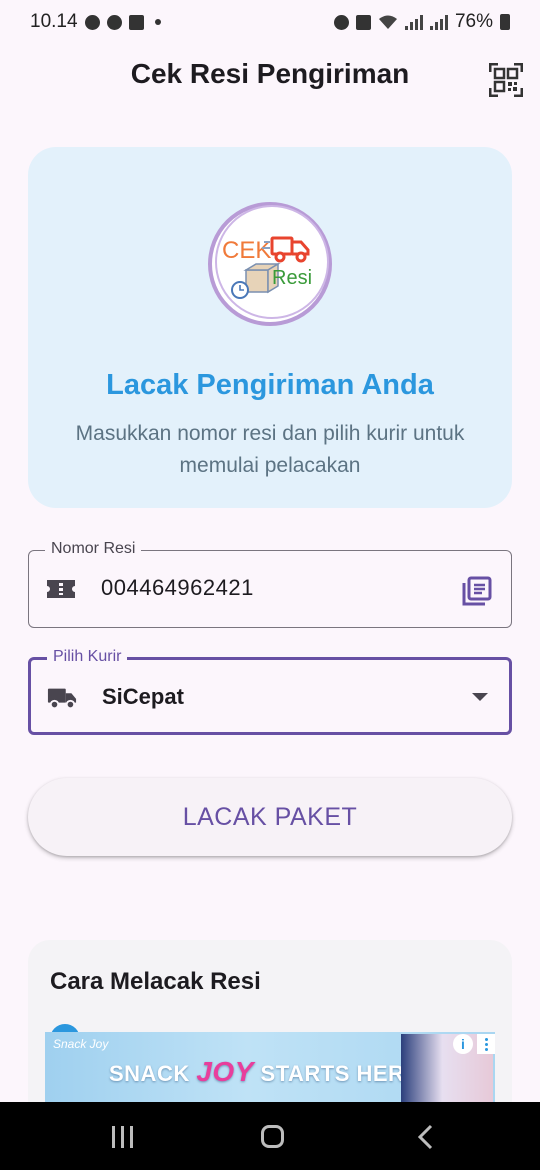 This screenshot has height=1170, width=540. I want to click on more-notifications-icon, so click(157, 22).